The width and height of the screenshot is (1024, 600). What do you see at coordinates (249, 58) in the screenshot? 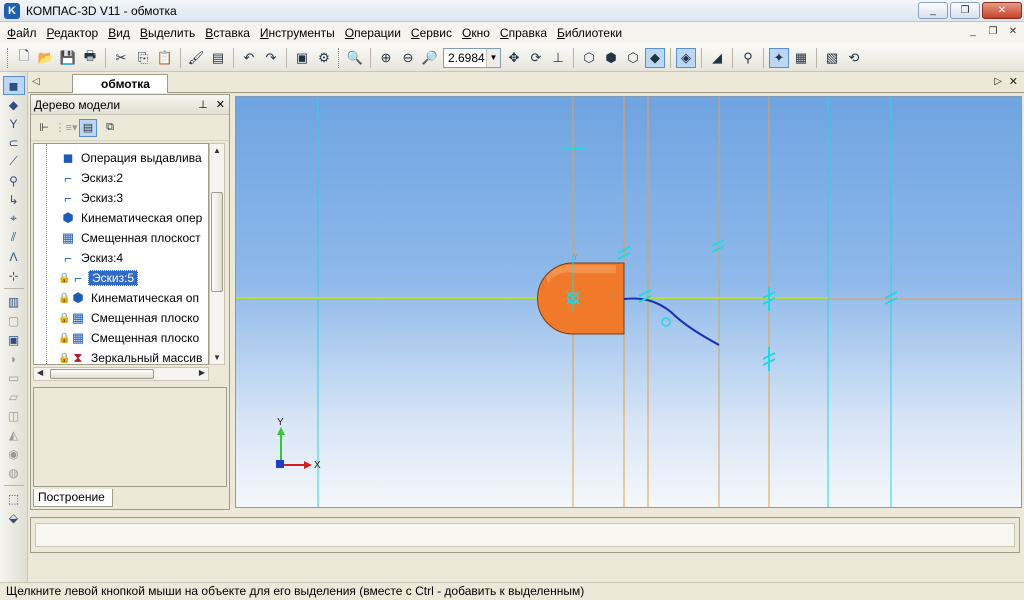
I see `undo-icon: ↶` at bounding box center [249, 58].